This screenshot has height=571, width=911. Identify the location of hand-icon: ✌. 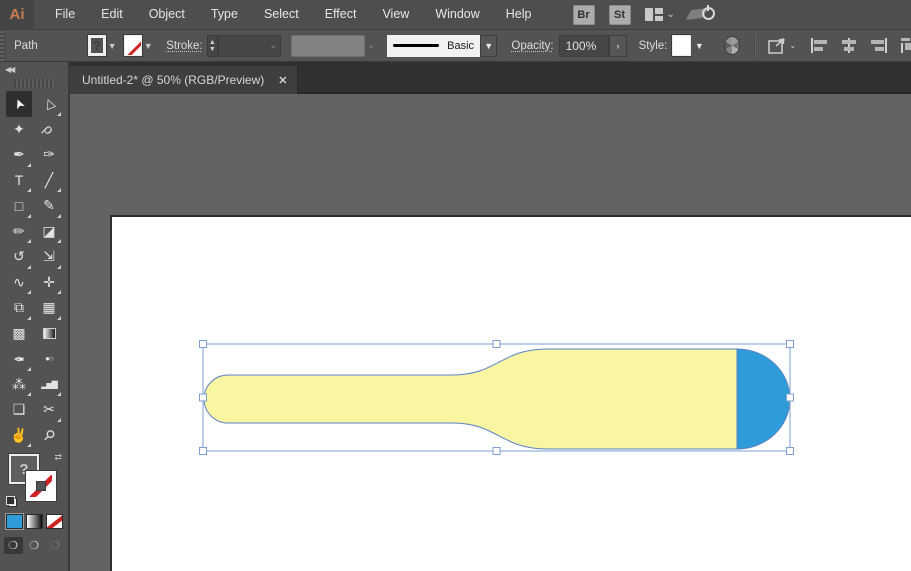
(19, 434).